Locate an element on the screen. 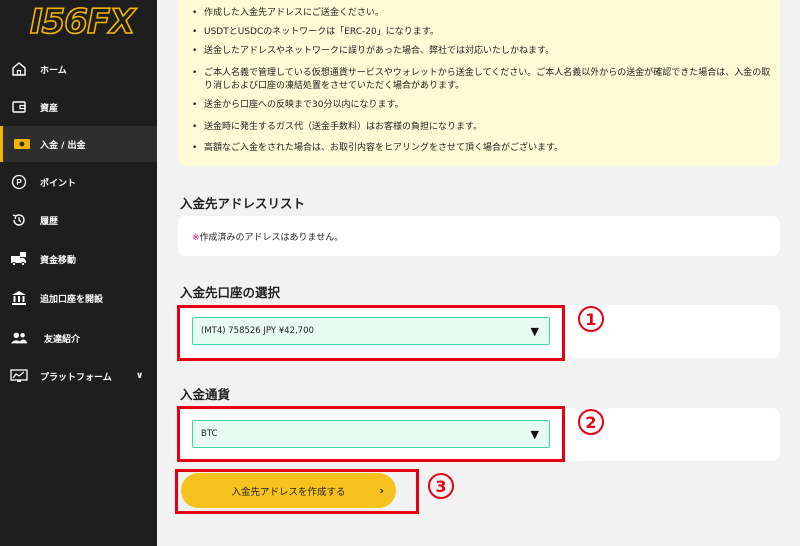 The image size is (800, 546). brand-logo: I56FX is located at coordinates (82, 22).